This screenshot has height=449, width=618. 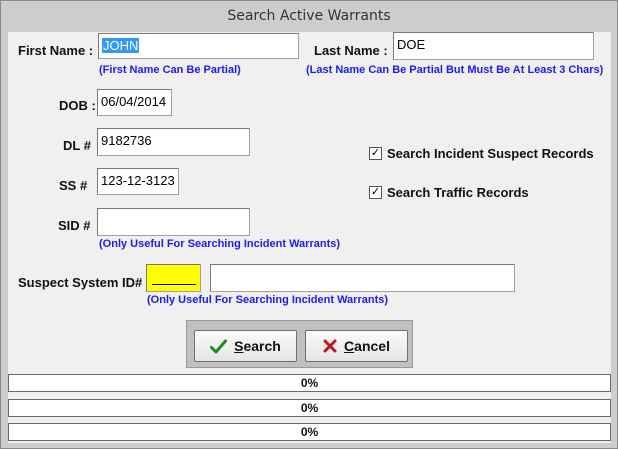 I want to click on dl-label: DL #, so click(x=77, y=145).